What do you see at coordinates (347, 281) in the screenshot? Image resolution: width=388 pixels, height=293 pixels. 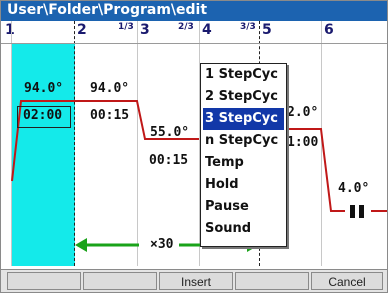 I see `cancel-button: Cancel` at bounding box center [347, 281].